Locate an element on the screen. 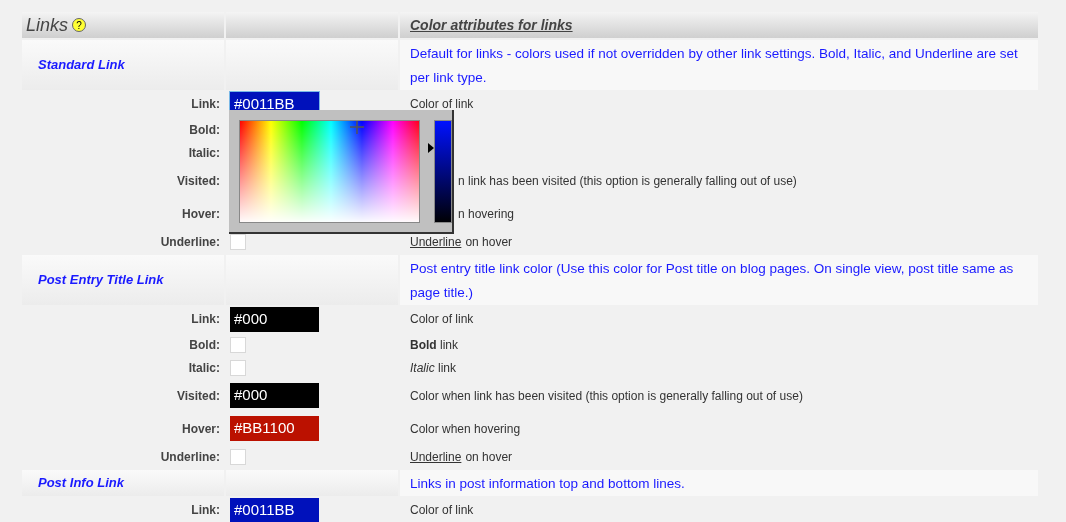  field-description: n link has been visited (this option is generally falling out of use) is located at coordinates (627, 180).